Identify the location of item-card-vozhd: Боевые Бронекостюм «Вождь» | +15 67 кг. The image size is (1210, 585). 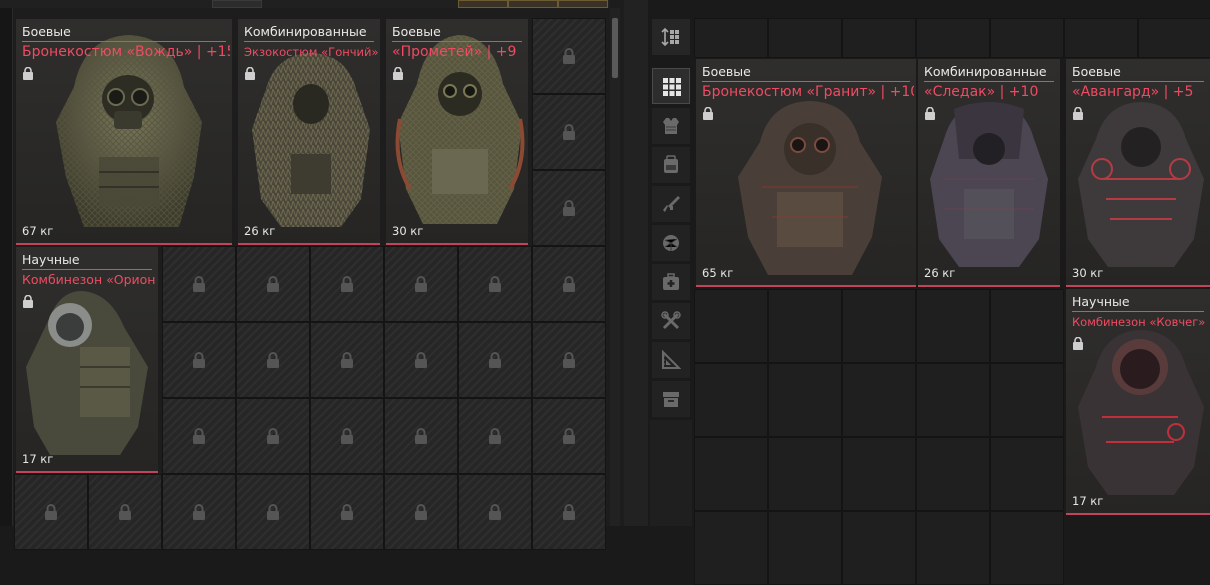
(124, 132).